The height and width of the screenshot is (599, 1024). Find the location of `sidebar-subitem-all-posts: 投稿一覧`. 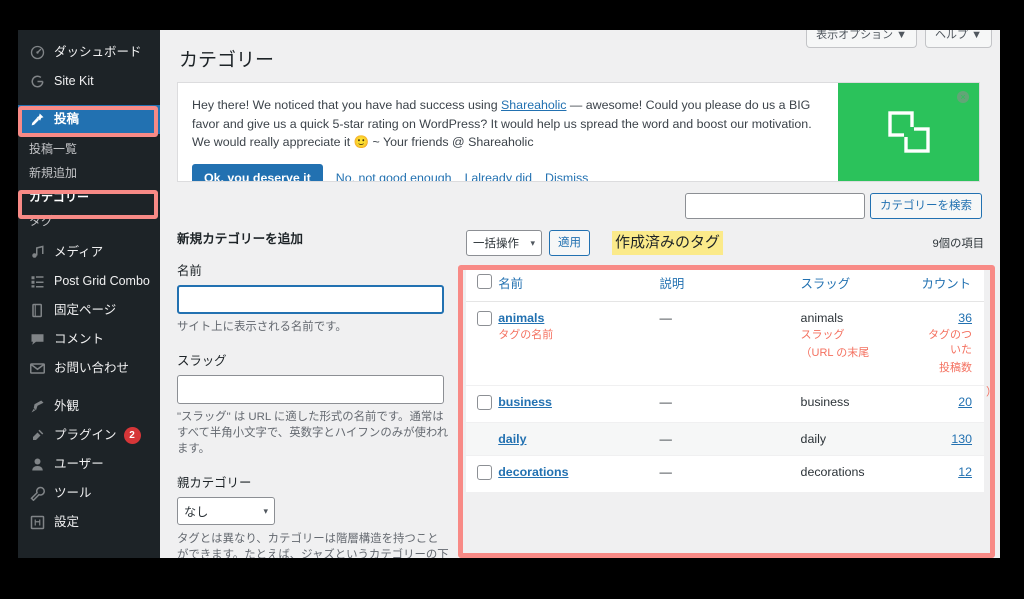

sidebar-subitem-all-posts: 投稿一覧 is located at coordinates (89, 148).